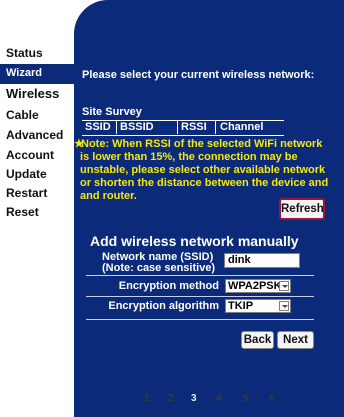 The height and width of the screenshot is (417, 344). Describe the element at coordinates (295, 340) in the screenshot. I see `next-button: Next` at that location.